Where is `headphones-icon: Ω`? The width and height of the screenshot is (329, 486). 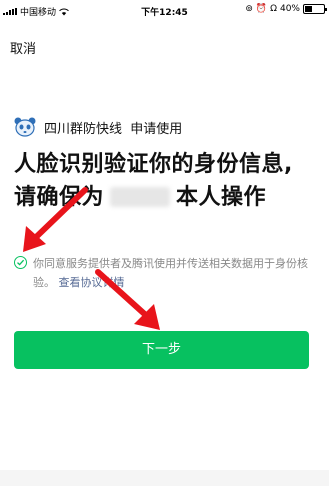 headphones-icon: Ω is located at coordinates (273, 9).